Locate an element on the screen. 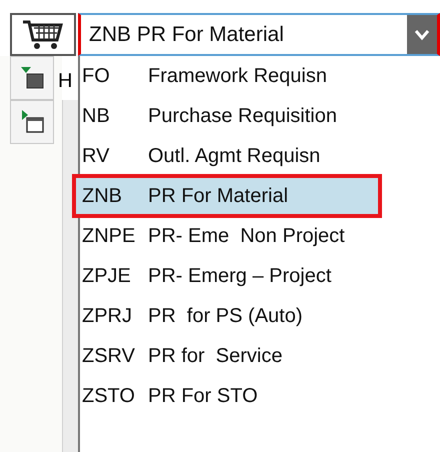  dropdown-option: ZPJE PR- Emerg – Project is located at coordinates (260, 276).